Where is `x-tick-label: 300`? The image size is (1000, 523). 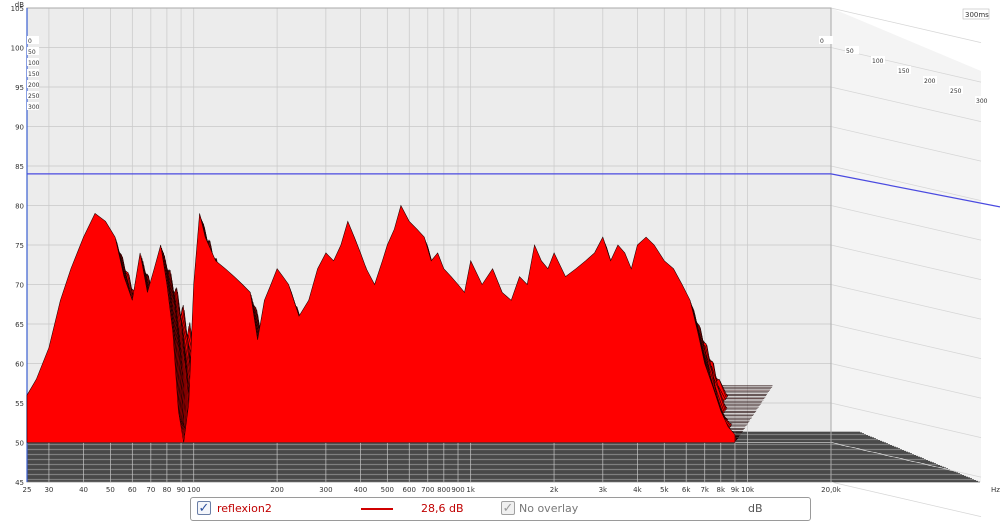 x-tick-label: 300 is located at coordinates (325, 490).